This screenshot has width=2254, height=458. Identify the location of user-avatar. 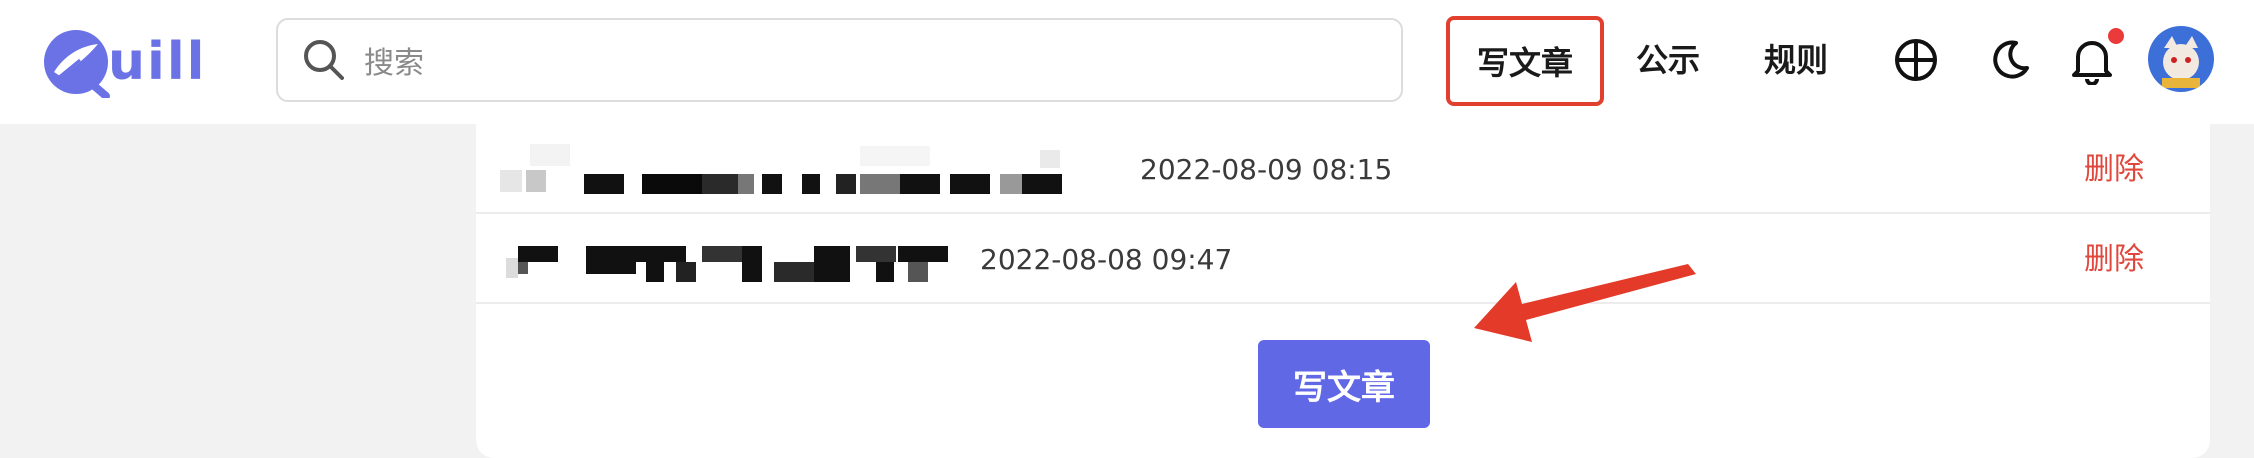
(2181, 59).